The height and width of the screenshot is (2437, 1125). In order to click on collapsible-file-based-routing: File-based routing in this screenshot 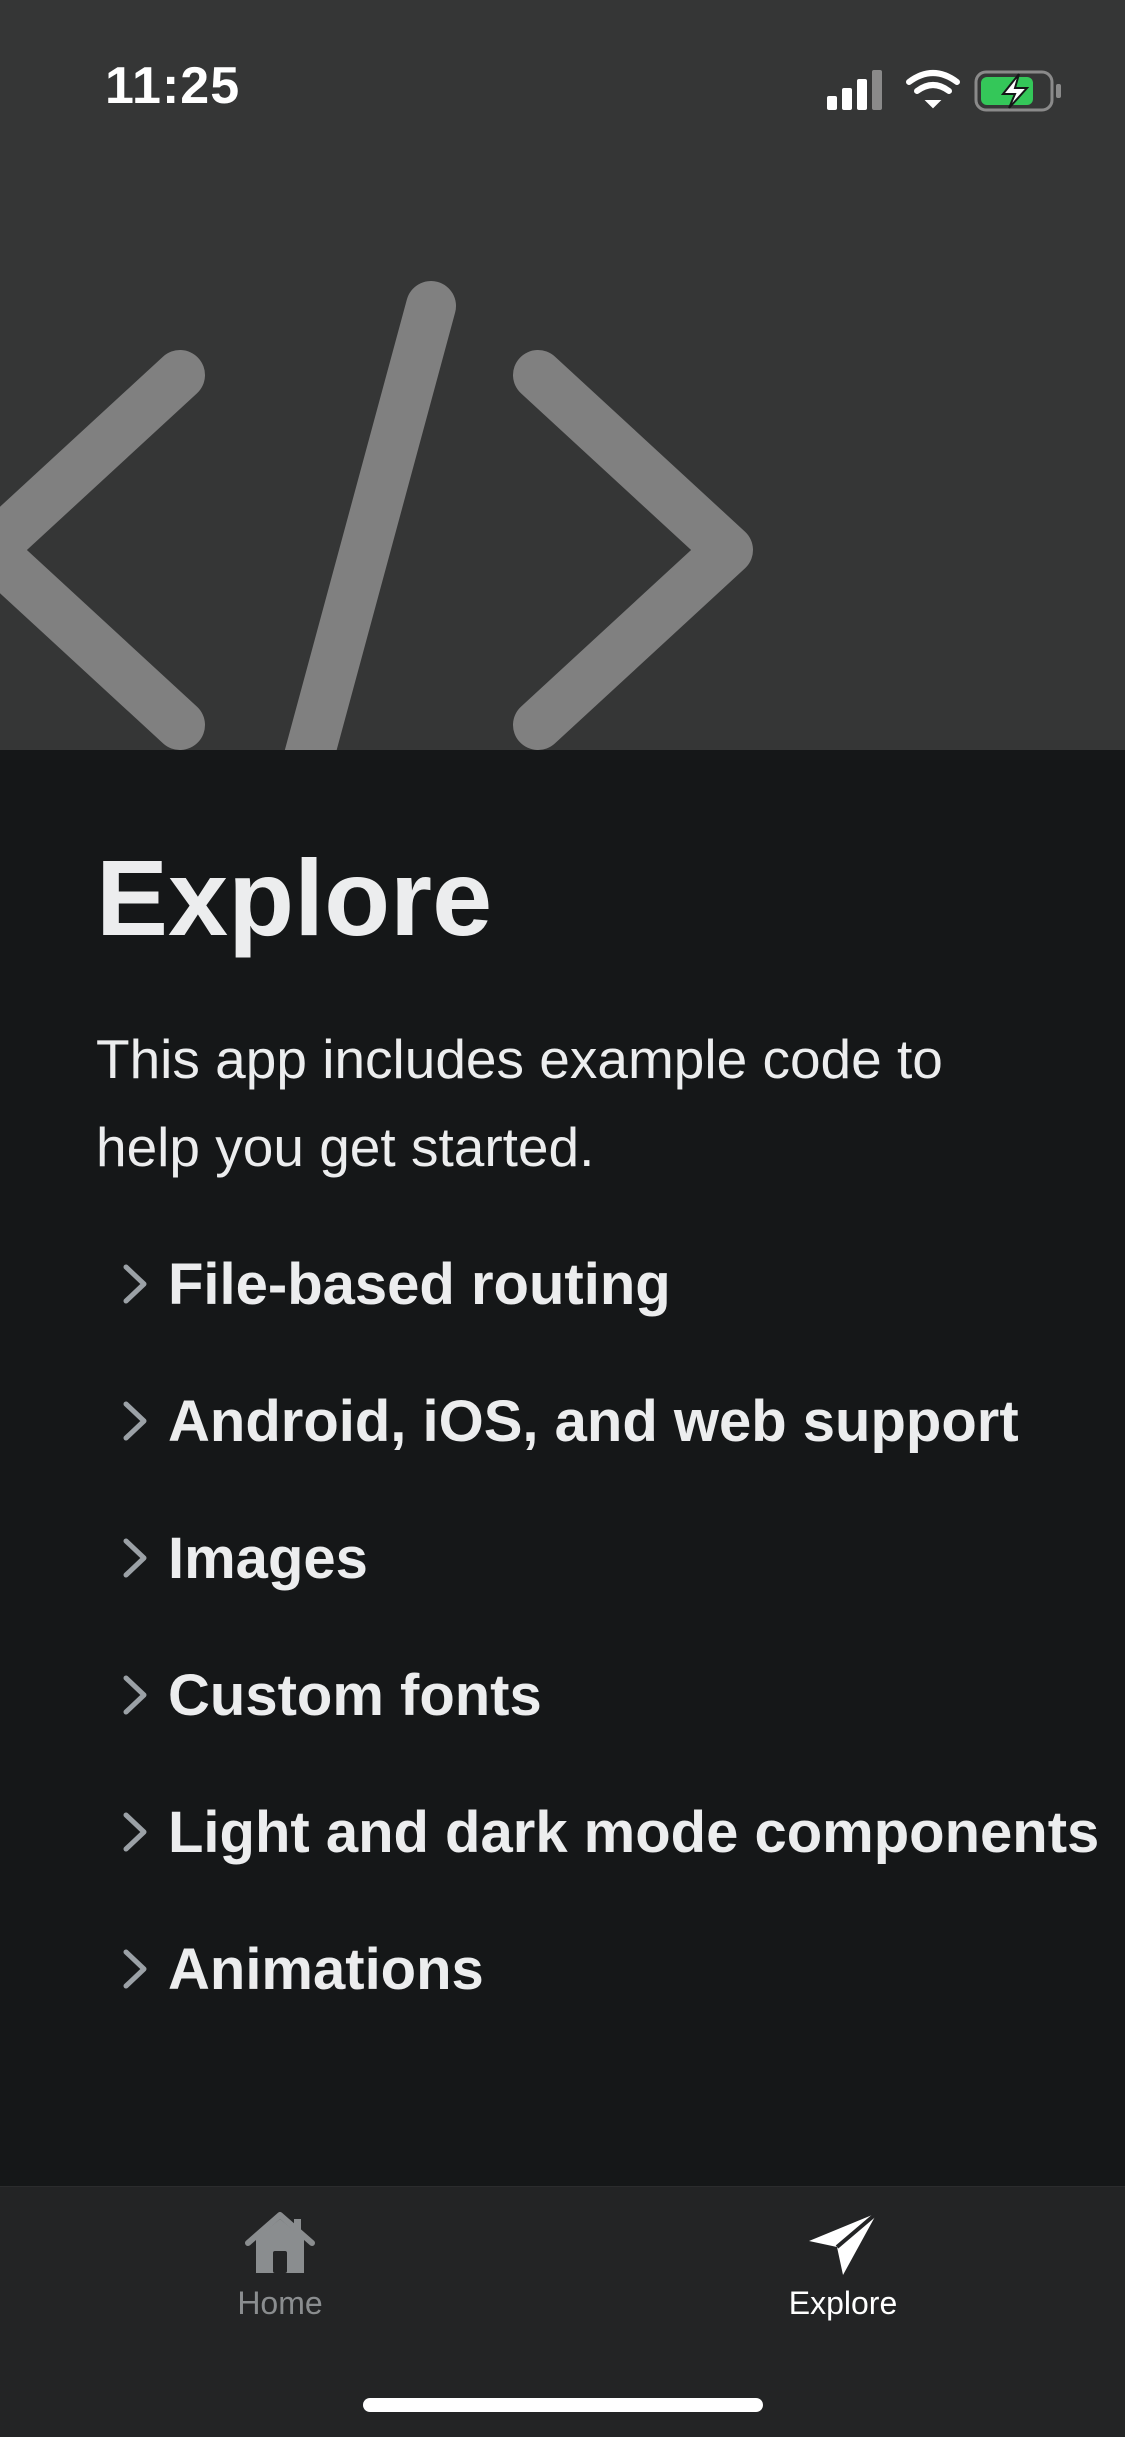, I will do `click(601, 1284)`.